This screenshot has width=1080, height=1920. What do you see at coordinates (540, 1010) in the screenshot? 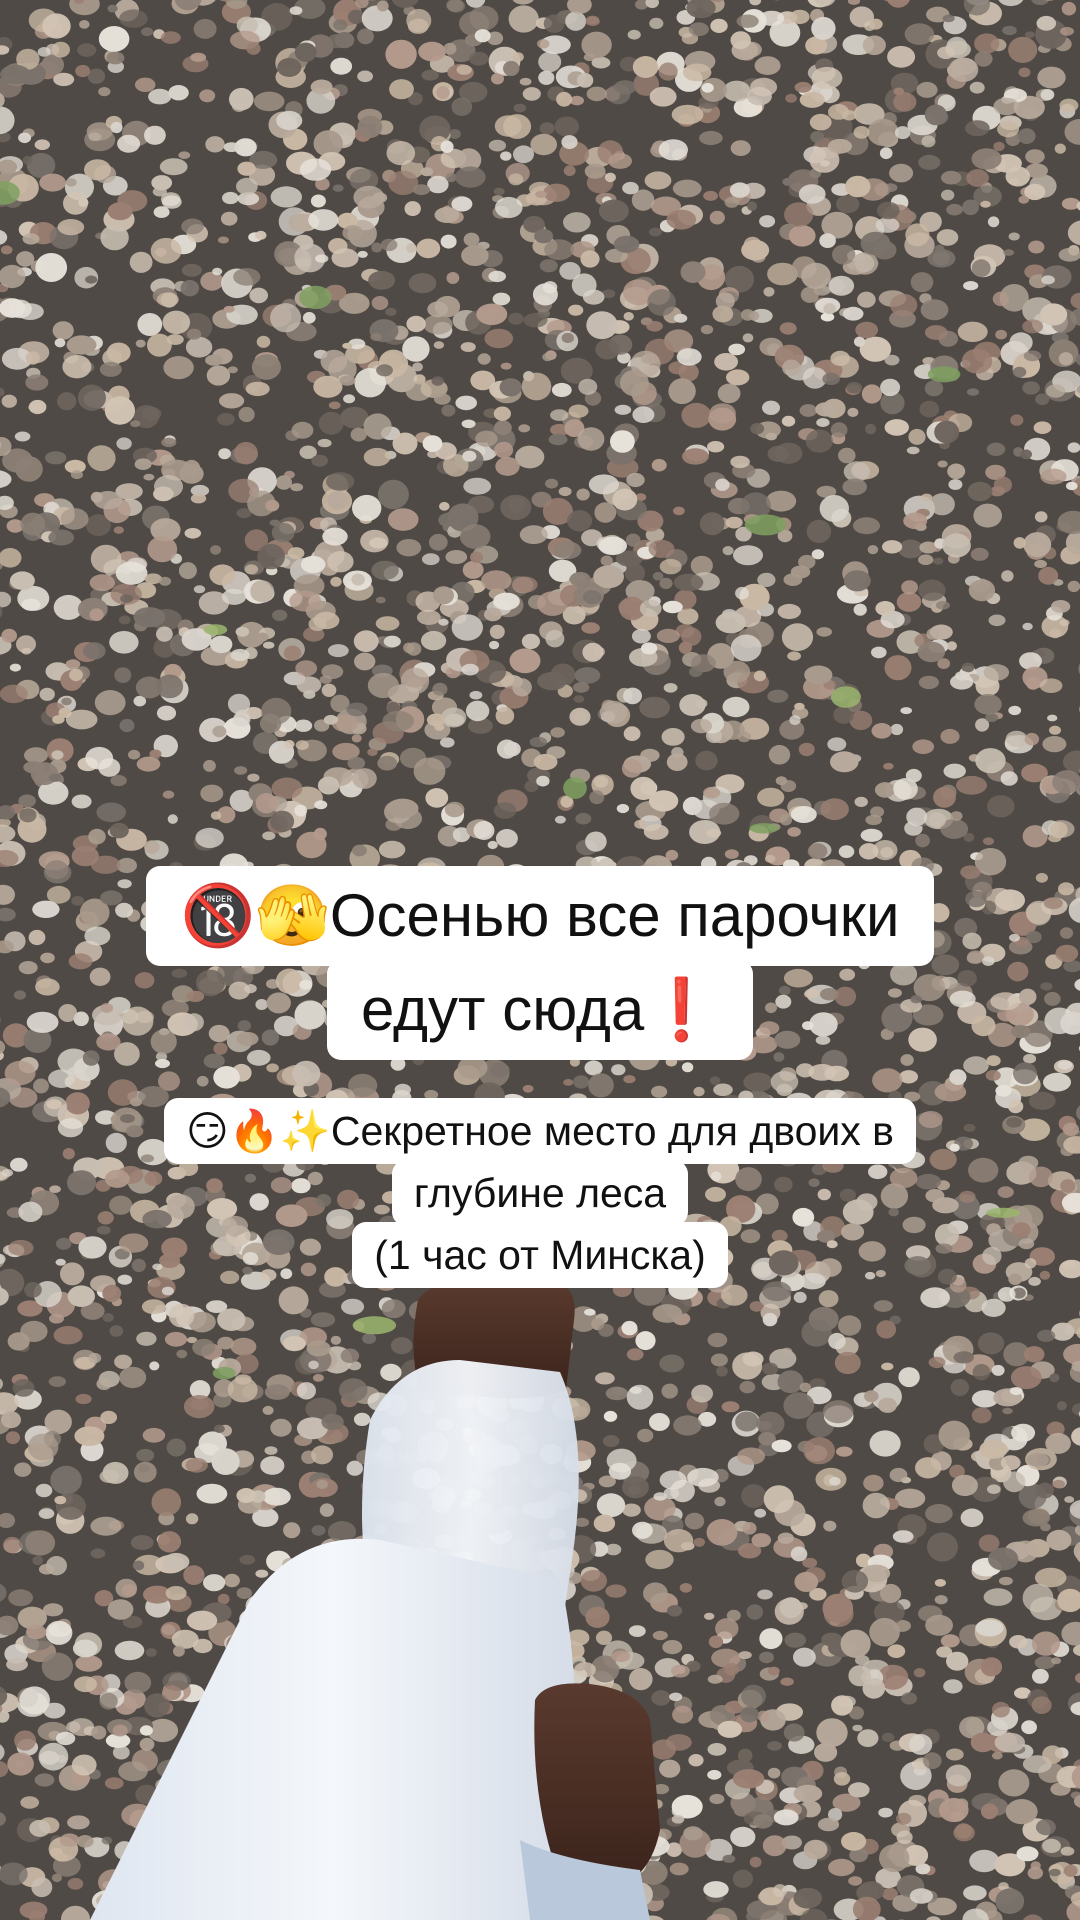
I see `headline-line-2: едут сюда❗` at bounding box center [540, 1010].